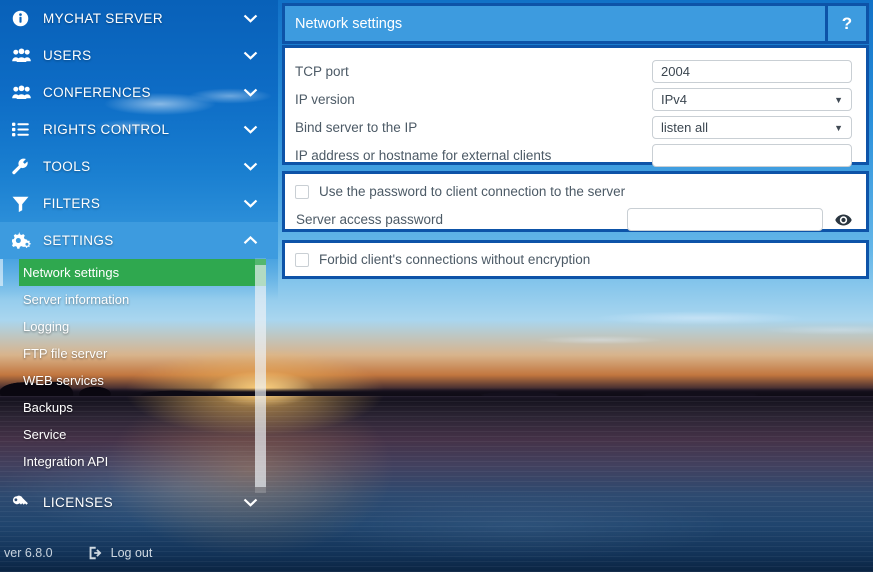 This screenshot has width=873, height=572. I want to click on version-label: ver 6.8.0, so click(28, 553).